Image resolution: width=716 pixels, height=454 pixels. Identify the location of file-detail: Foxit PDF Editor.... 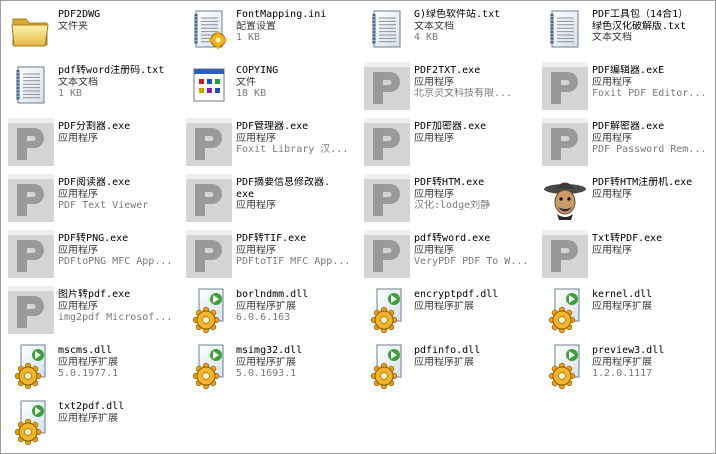
(649, 93).